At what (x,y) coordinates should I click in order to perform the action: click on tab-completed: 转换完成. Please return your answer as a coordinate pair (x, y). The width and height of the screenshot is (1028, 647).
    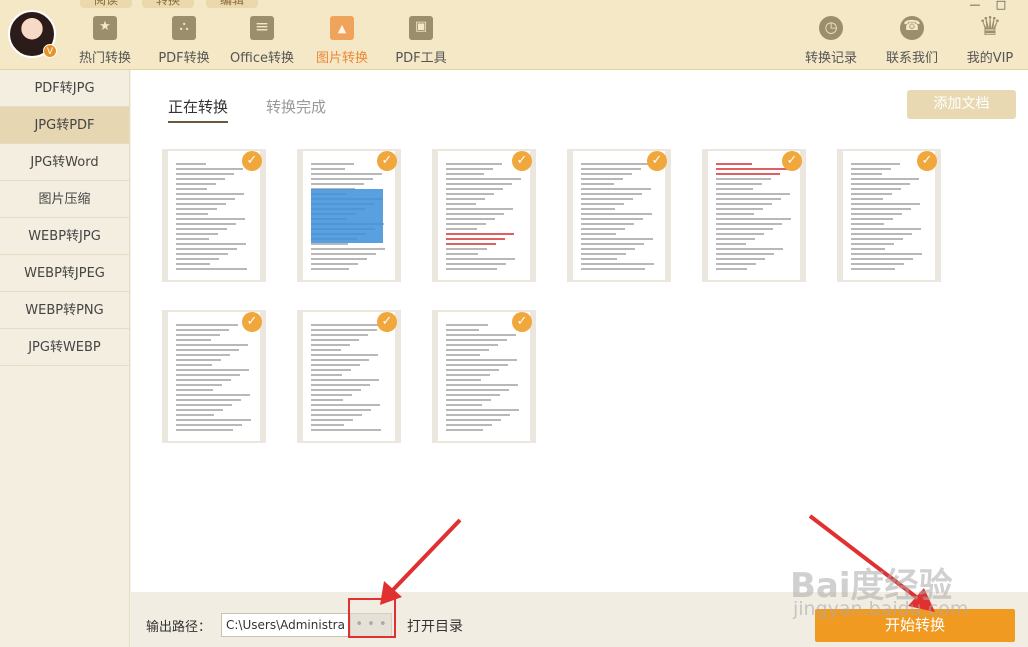
    Looking at the image, I should click on (296, 106).